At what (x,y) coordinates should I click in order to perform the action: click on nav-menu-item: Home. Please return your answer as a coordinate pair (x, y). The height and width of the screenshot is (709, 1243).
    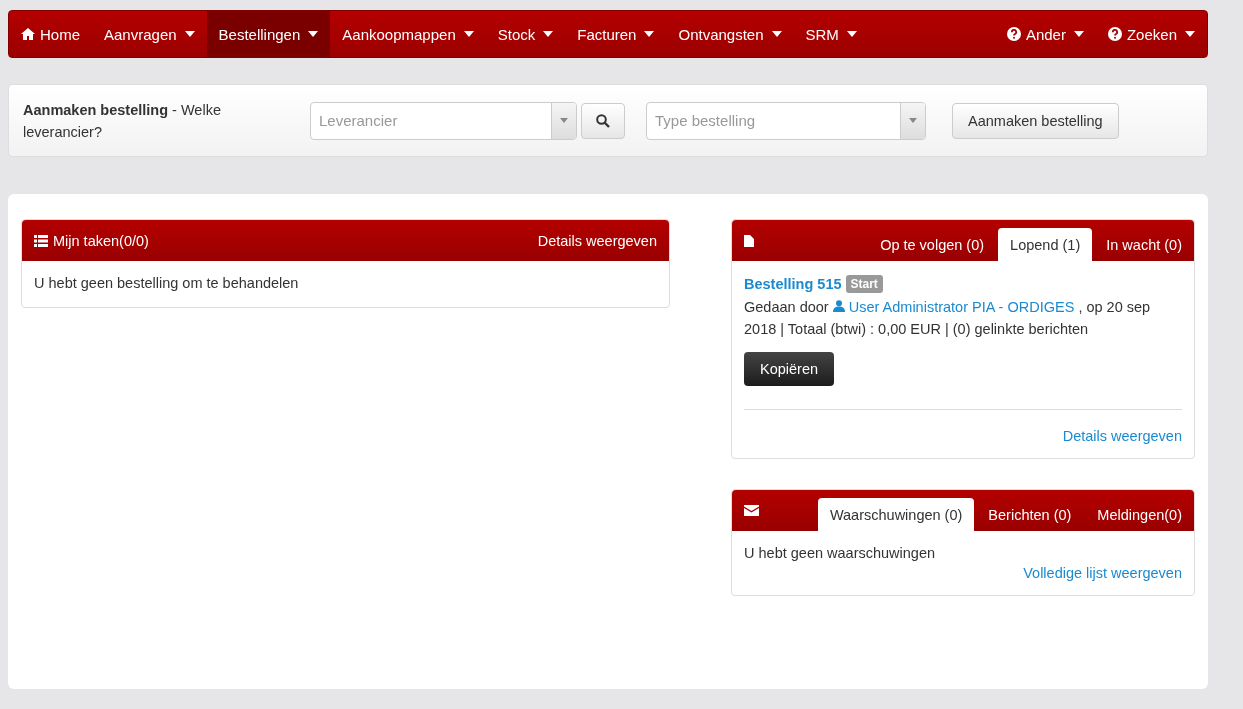
    Looking at the image, I should click on (50, 34).